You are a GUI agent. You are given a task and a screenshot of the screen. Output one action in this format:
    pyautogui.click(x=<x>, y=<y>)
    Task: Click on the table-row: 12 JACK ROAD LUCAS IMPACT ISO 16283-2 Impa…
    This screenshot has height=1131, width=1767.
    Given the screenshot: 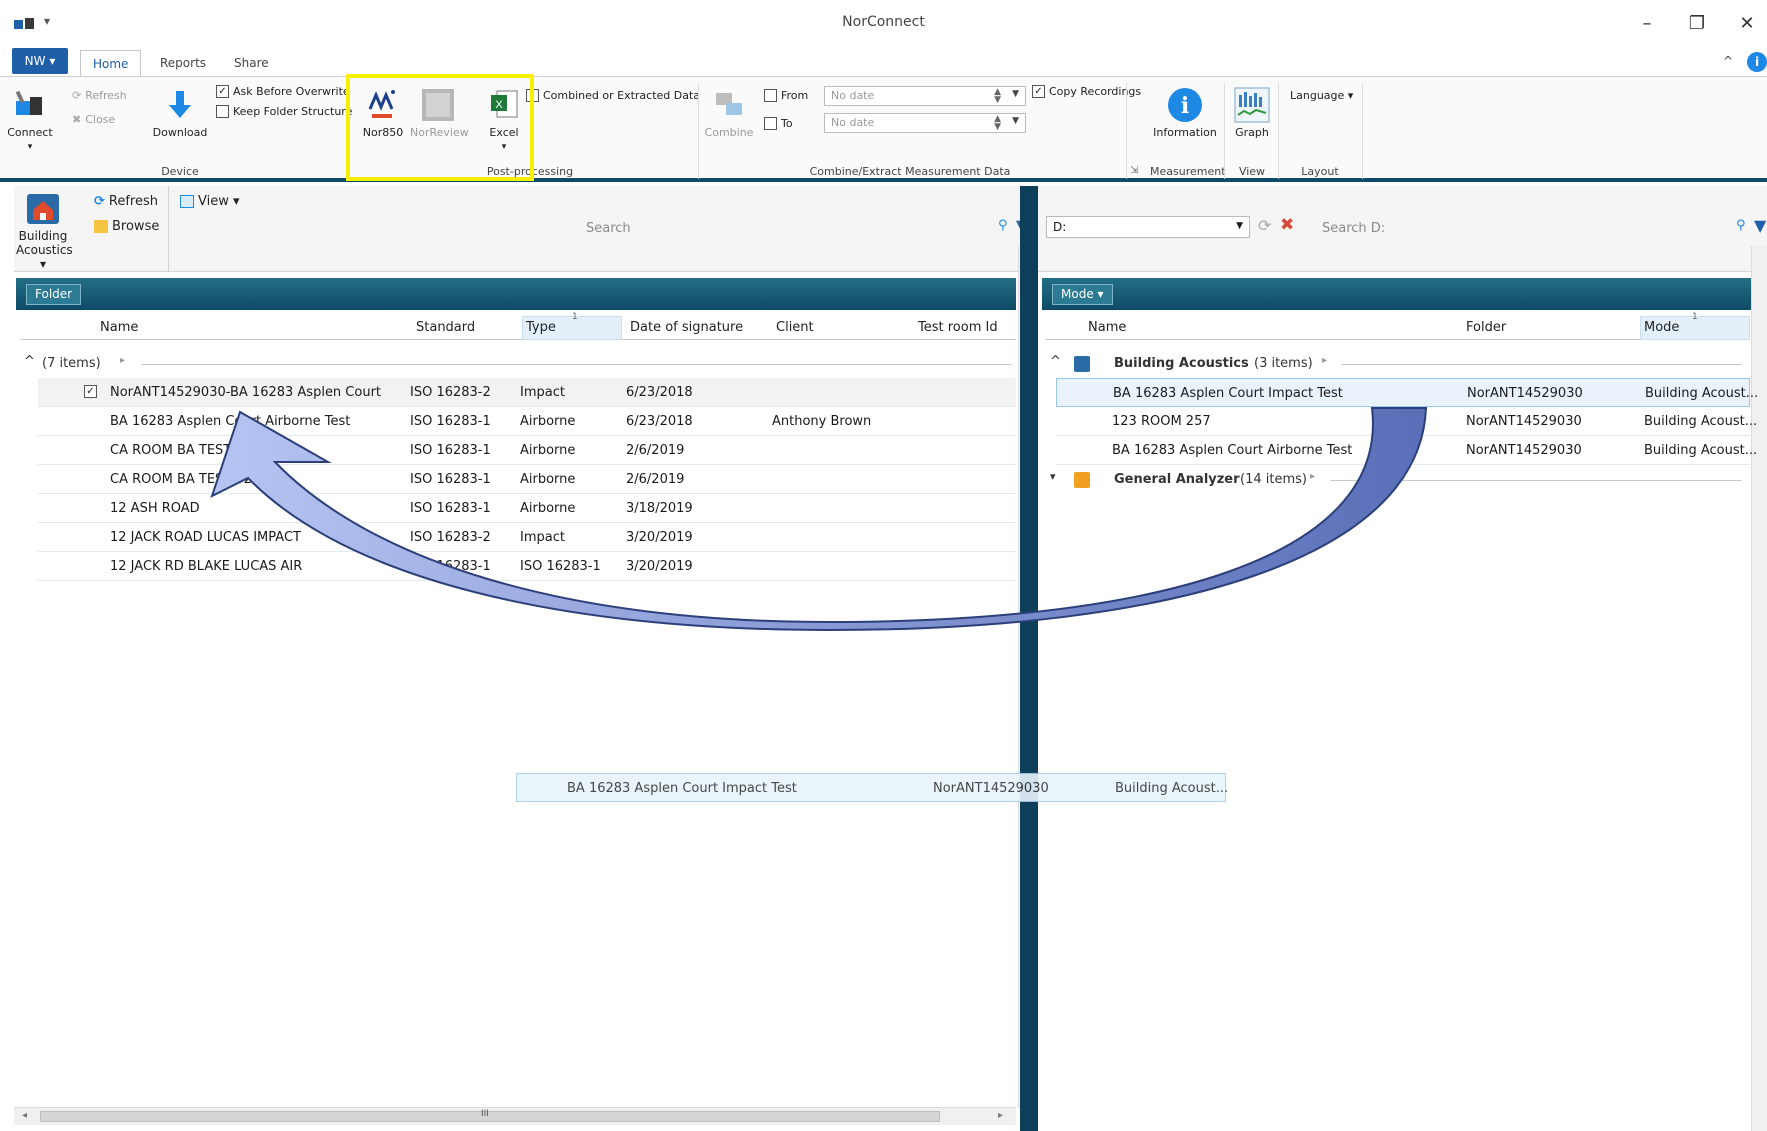 What is the action you would take?
    pyautogui.click(x=527, y=537)
    